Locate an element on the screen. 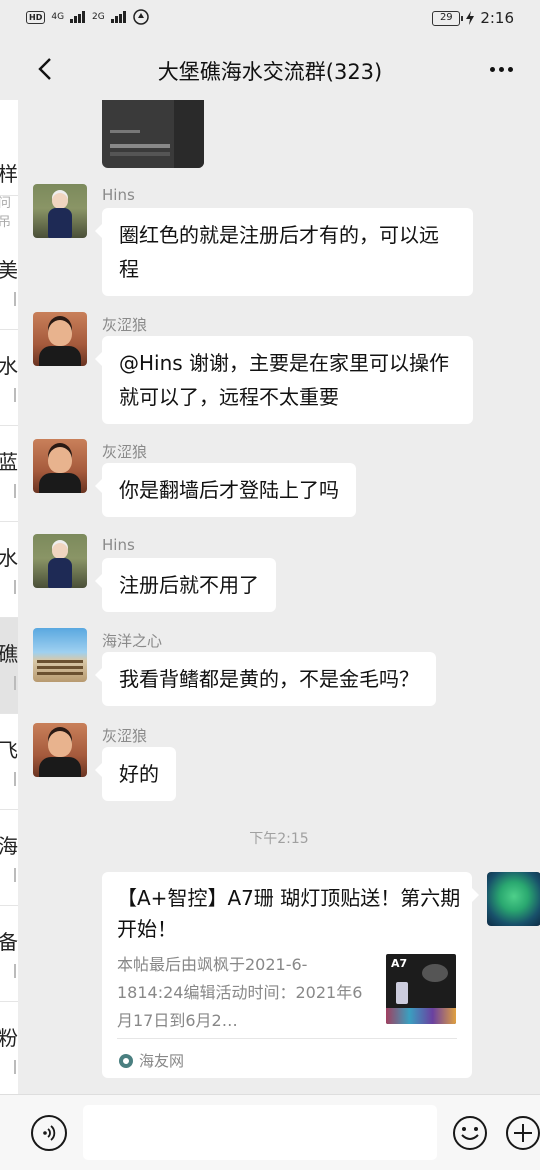 The height and width of the screenshot is (1170, 540). list-item: 蓝 is located at coordinates (9, 474).